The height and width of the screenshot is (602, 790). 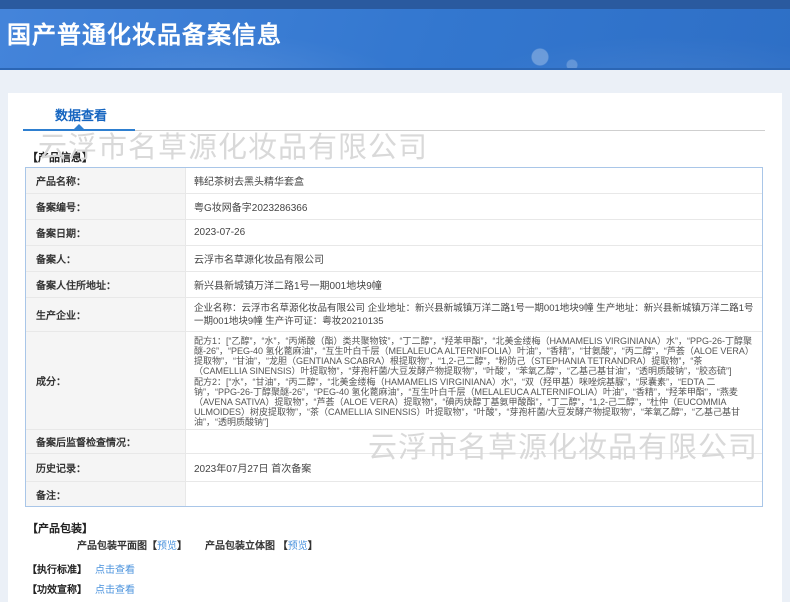 I want to click on table-row-history: 历史记录： 2023年07月27日 首次备案, so click(x=394, y=468).